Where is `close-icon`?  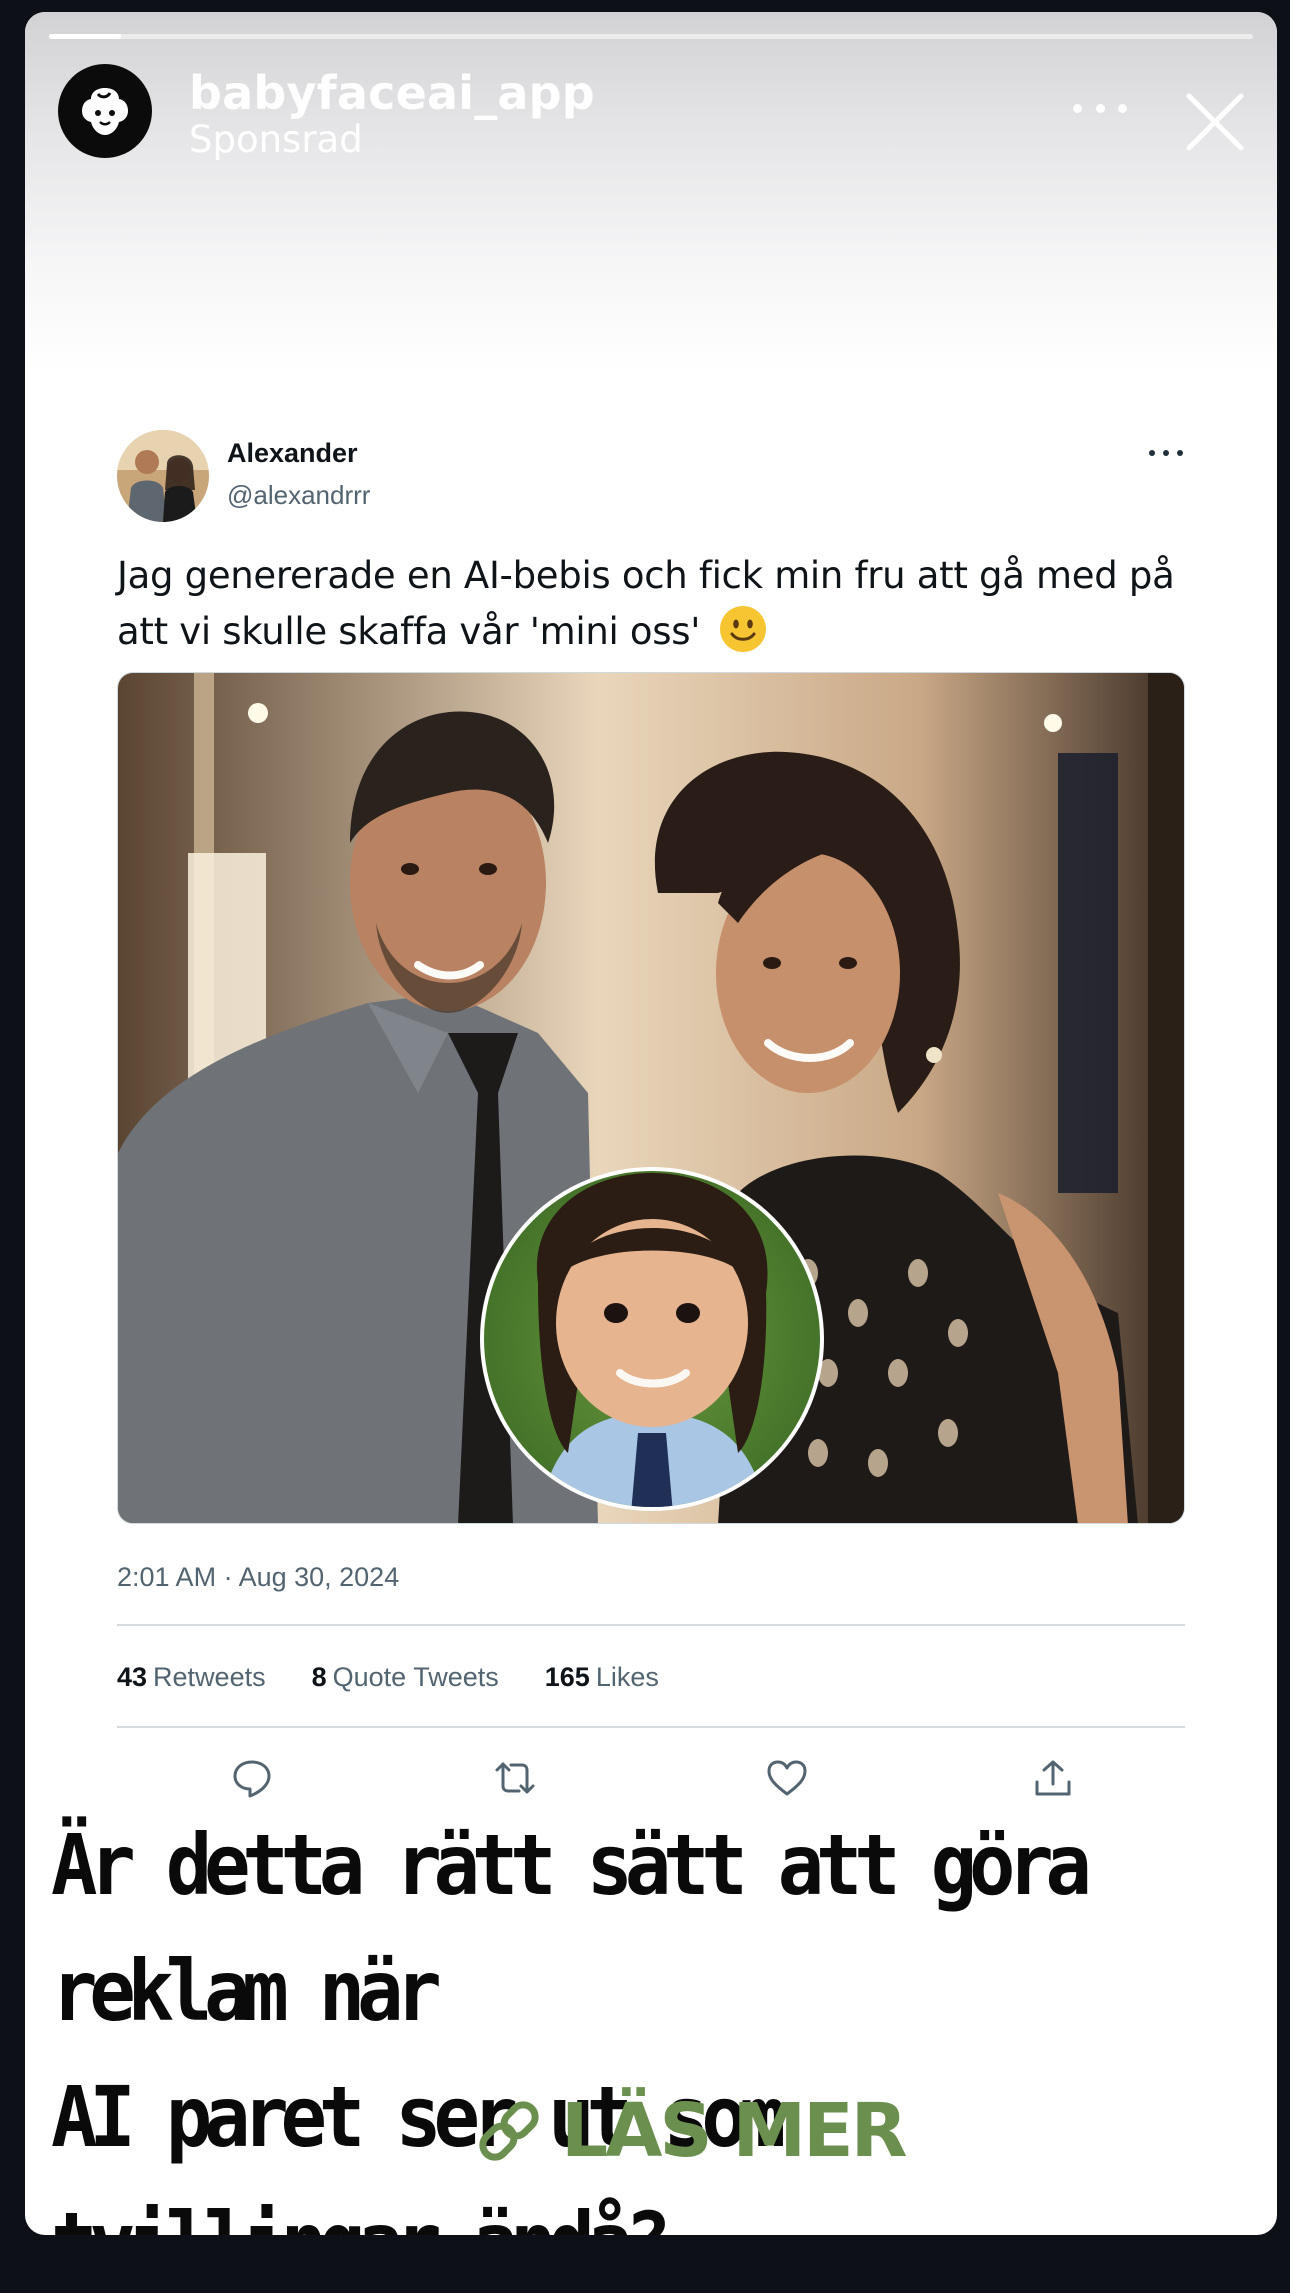 close-icon is located at coordinates (1215, 122).